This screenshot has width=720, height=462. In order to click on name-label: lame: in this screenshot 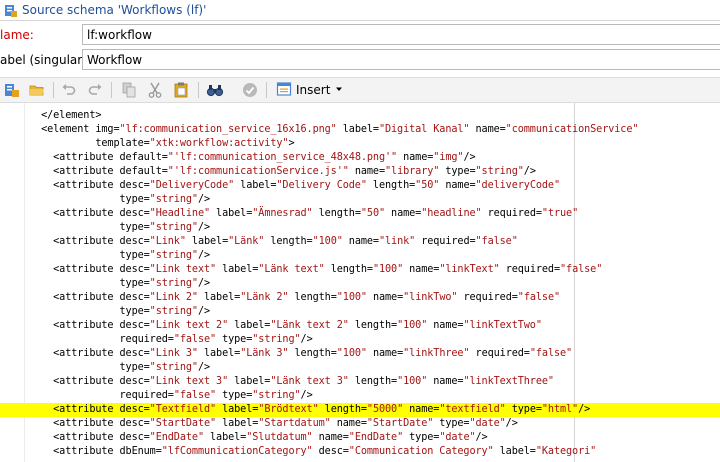, I will do `click(17, 35)`.